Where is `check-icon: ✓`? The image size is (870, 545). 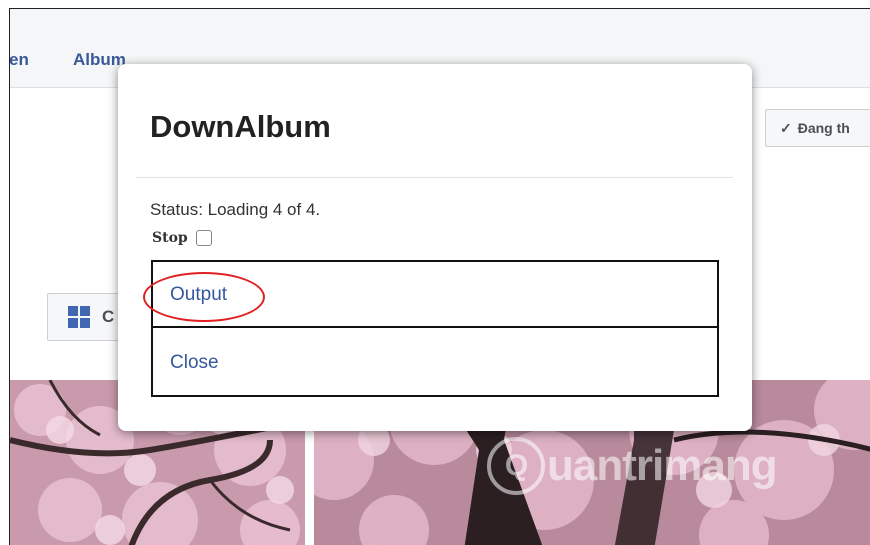 check-icon: ✓ is located at coordinates (786, 127).